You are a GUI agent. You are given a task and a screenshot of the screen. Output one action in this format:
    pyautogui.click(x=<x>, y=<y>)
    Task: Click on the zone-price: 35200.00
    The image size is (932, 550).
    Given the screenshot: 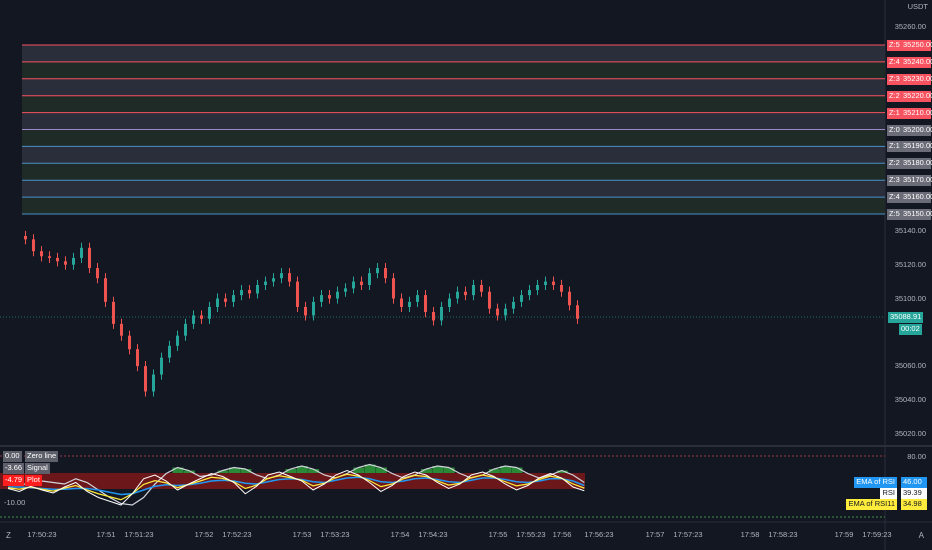 What is the action you would take?
    pyautogui.click(x=916, y=130)
    